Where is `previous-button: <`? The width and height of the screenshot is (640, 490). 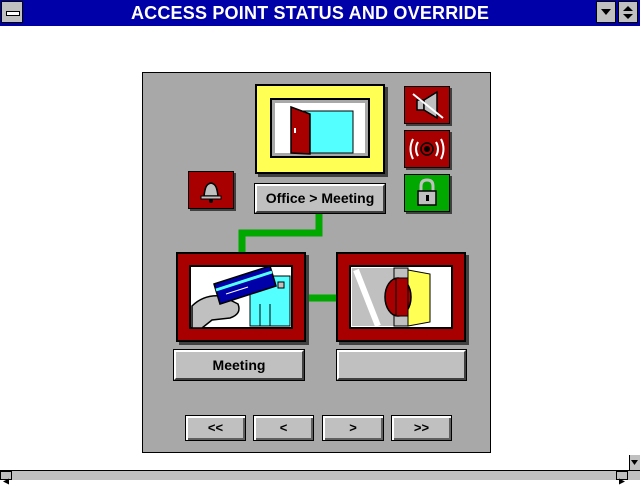
previous-button: < is located at coordinates (283, 428).